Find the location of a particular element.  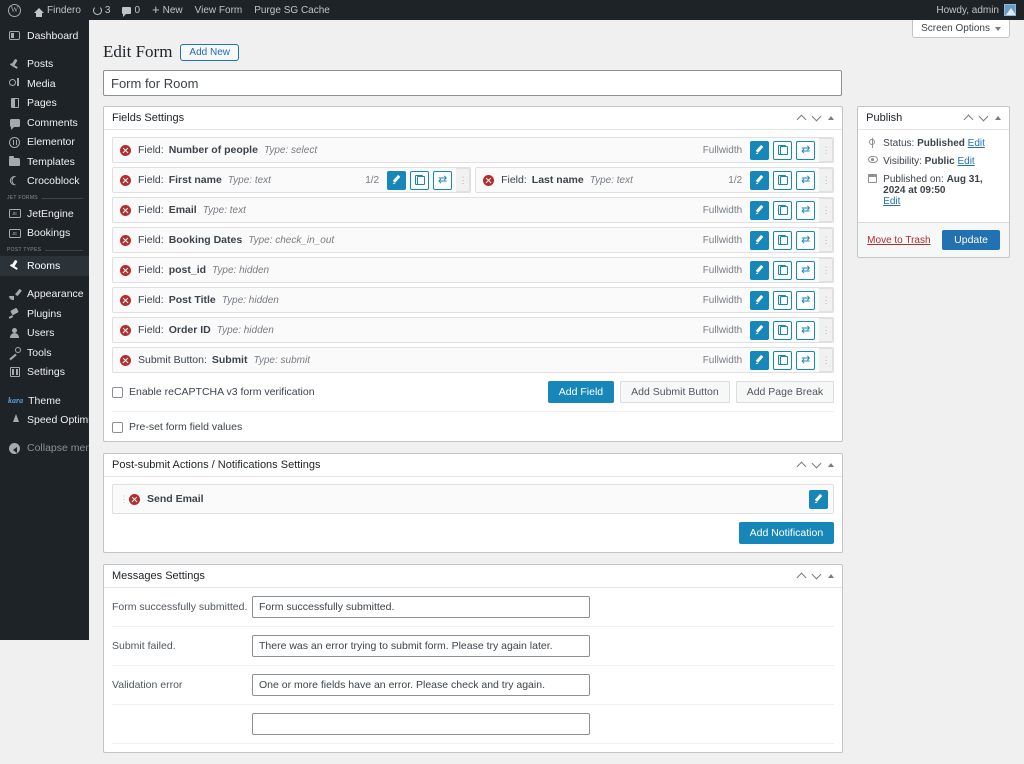

sidebar-item-users: Users is located at coordinates (44, 334).